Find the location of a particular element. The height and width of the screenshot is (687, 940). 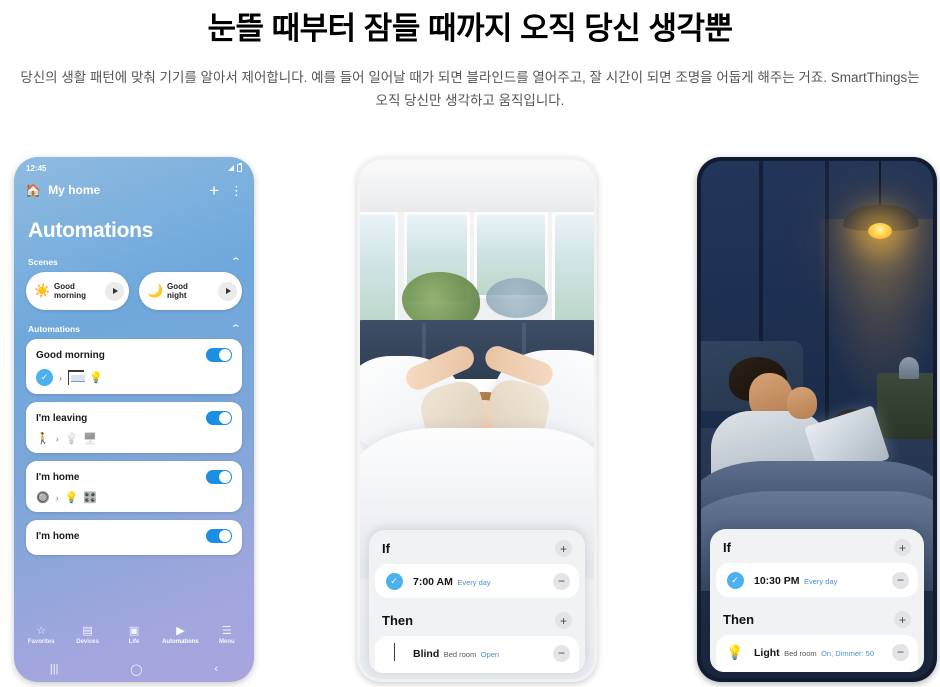

tab-automations: ▶ Automations is located at coordinates (180, 636).